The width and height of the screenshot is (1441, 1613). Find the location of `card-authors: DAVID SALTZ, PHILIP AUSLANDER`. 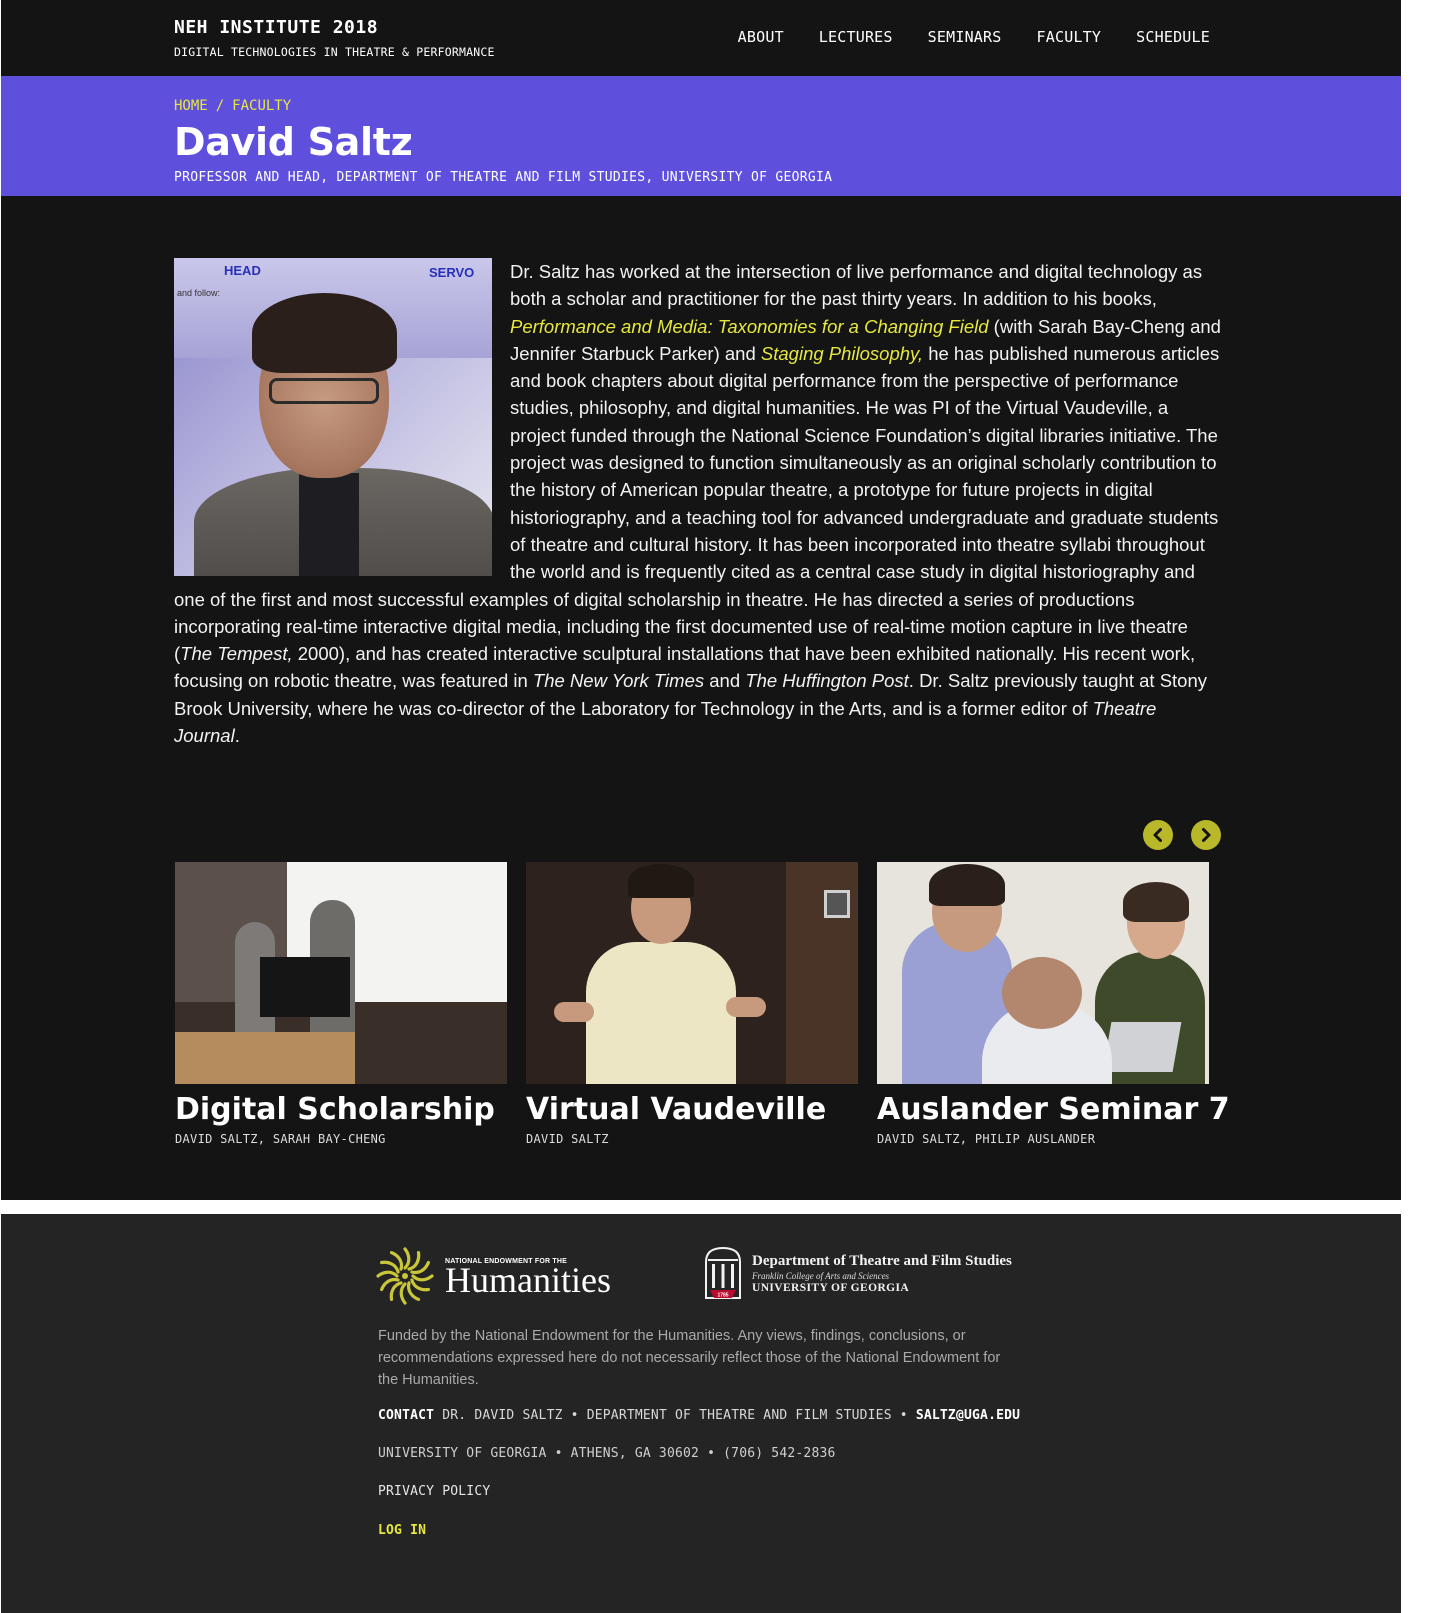

card-authors: DAVID SALTZ, PHILIP AUSLANDER is located at coordinates (986, 1139).